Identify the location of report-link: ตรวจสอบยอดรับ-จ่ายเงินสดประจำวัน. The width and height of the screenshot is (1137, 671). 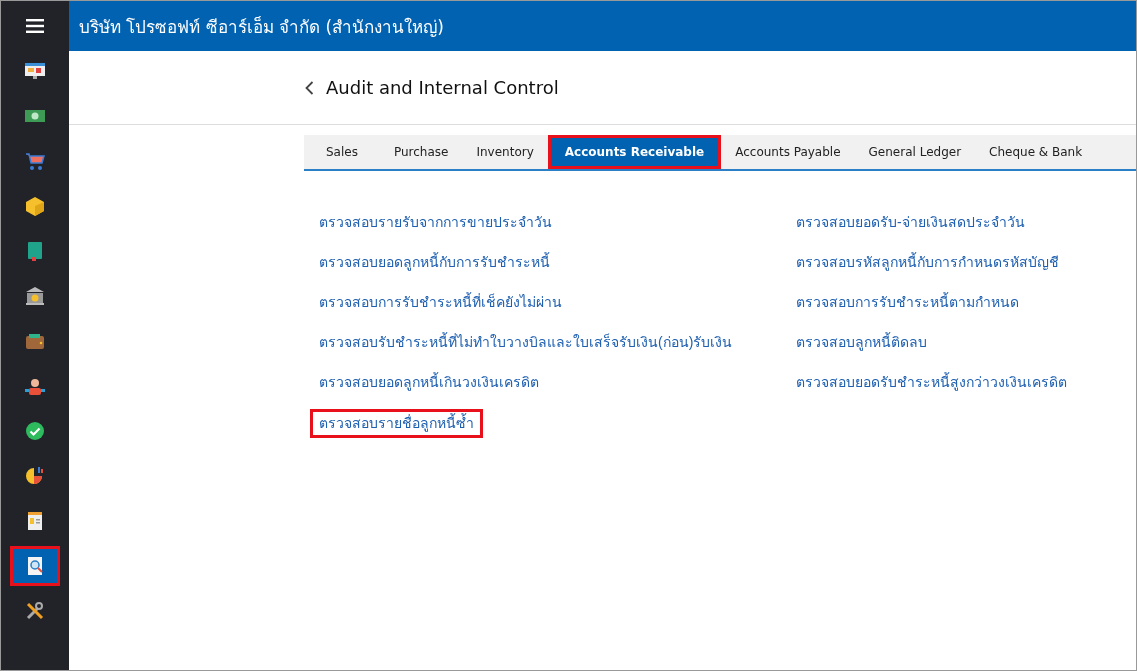
(907, 222).